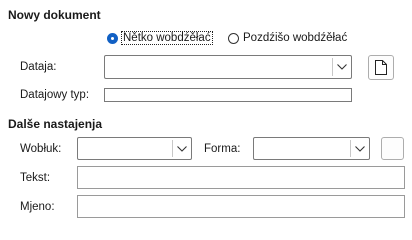 The width and height of the screenshot is (412, 240). Describe the element at coordinates (241, 177) in the screenshot. I see `text-input` at that location.